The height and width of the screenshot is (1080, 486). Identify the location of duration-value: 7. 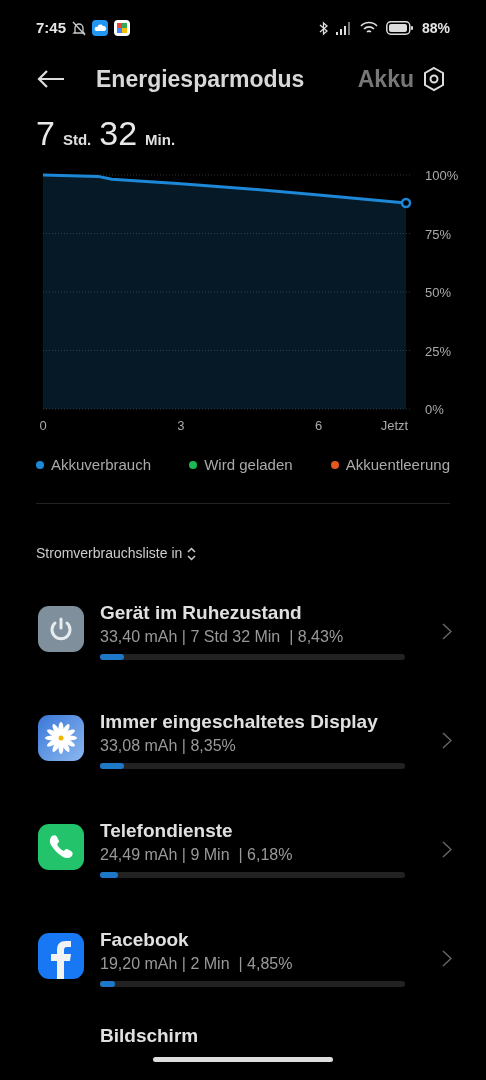
(45, 133).